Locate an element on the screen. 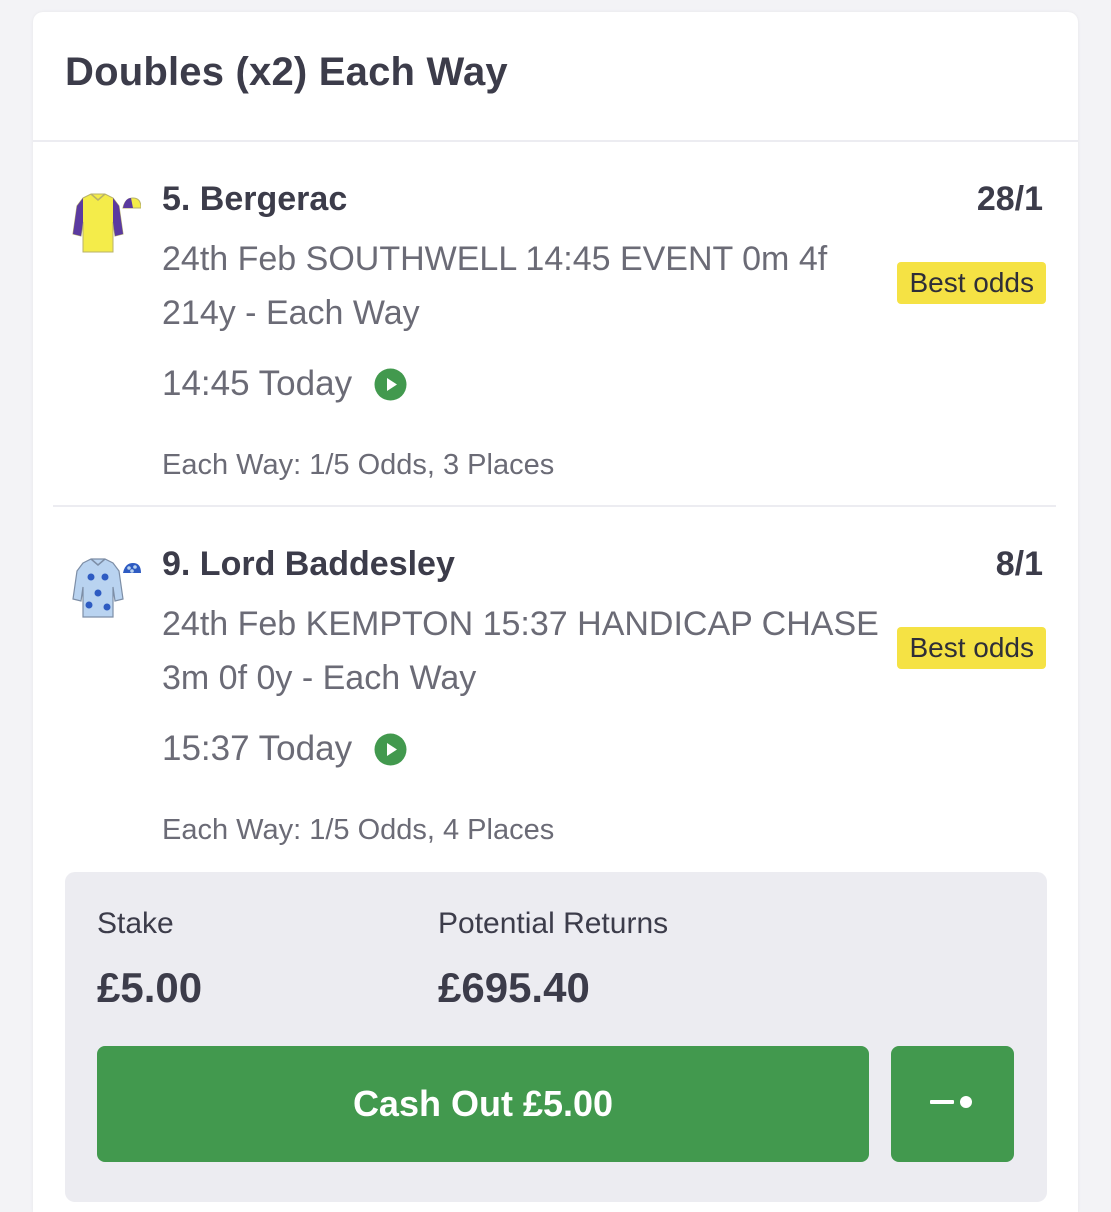 This screenshot has width=1111, height=1212. selection-odds: 8/1 is located at coordinates (1019, 564).